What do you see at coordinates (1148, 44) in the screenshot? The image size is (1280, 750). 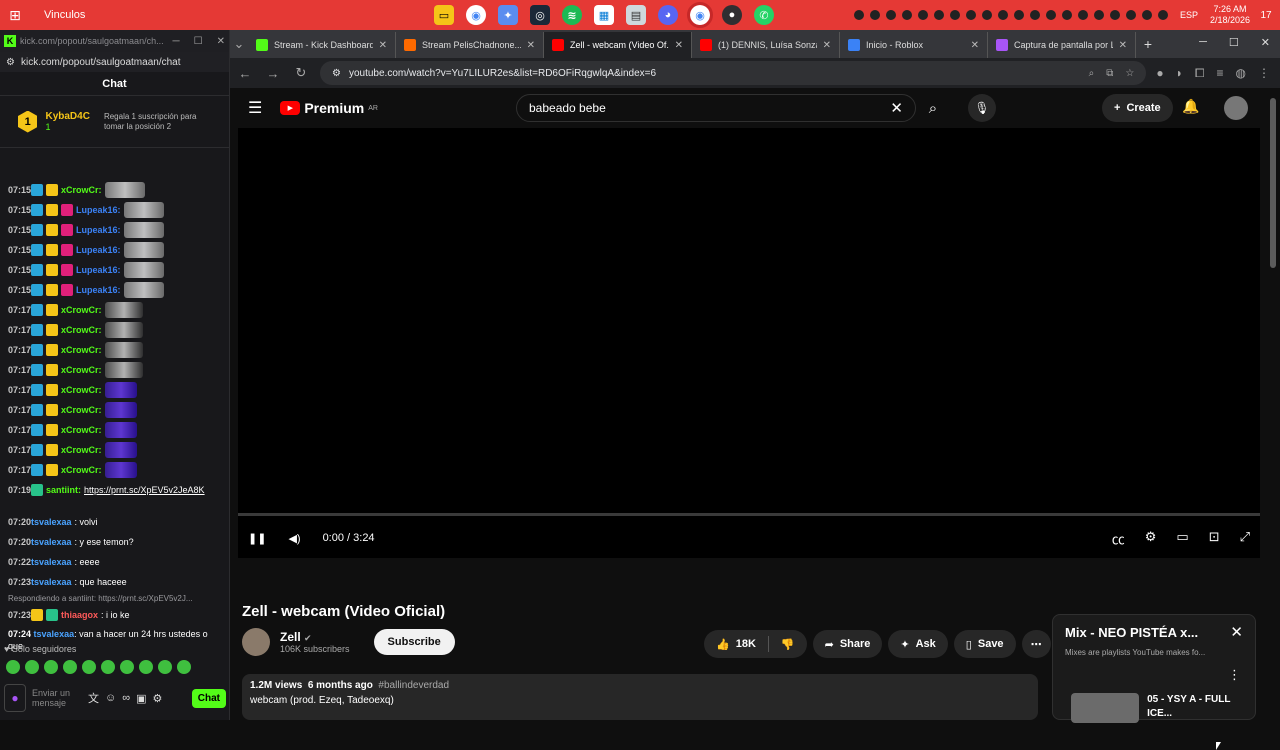 I see `new-tab-button: +` at bounding box center [1148, 44].